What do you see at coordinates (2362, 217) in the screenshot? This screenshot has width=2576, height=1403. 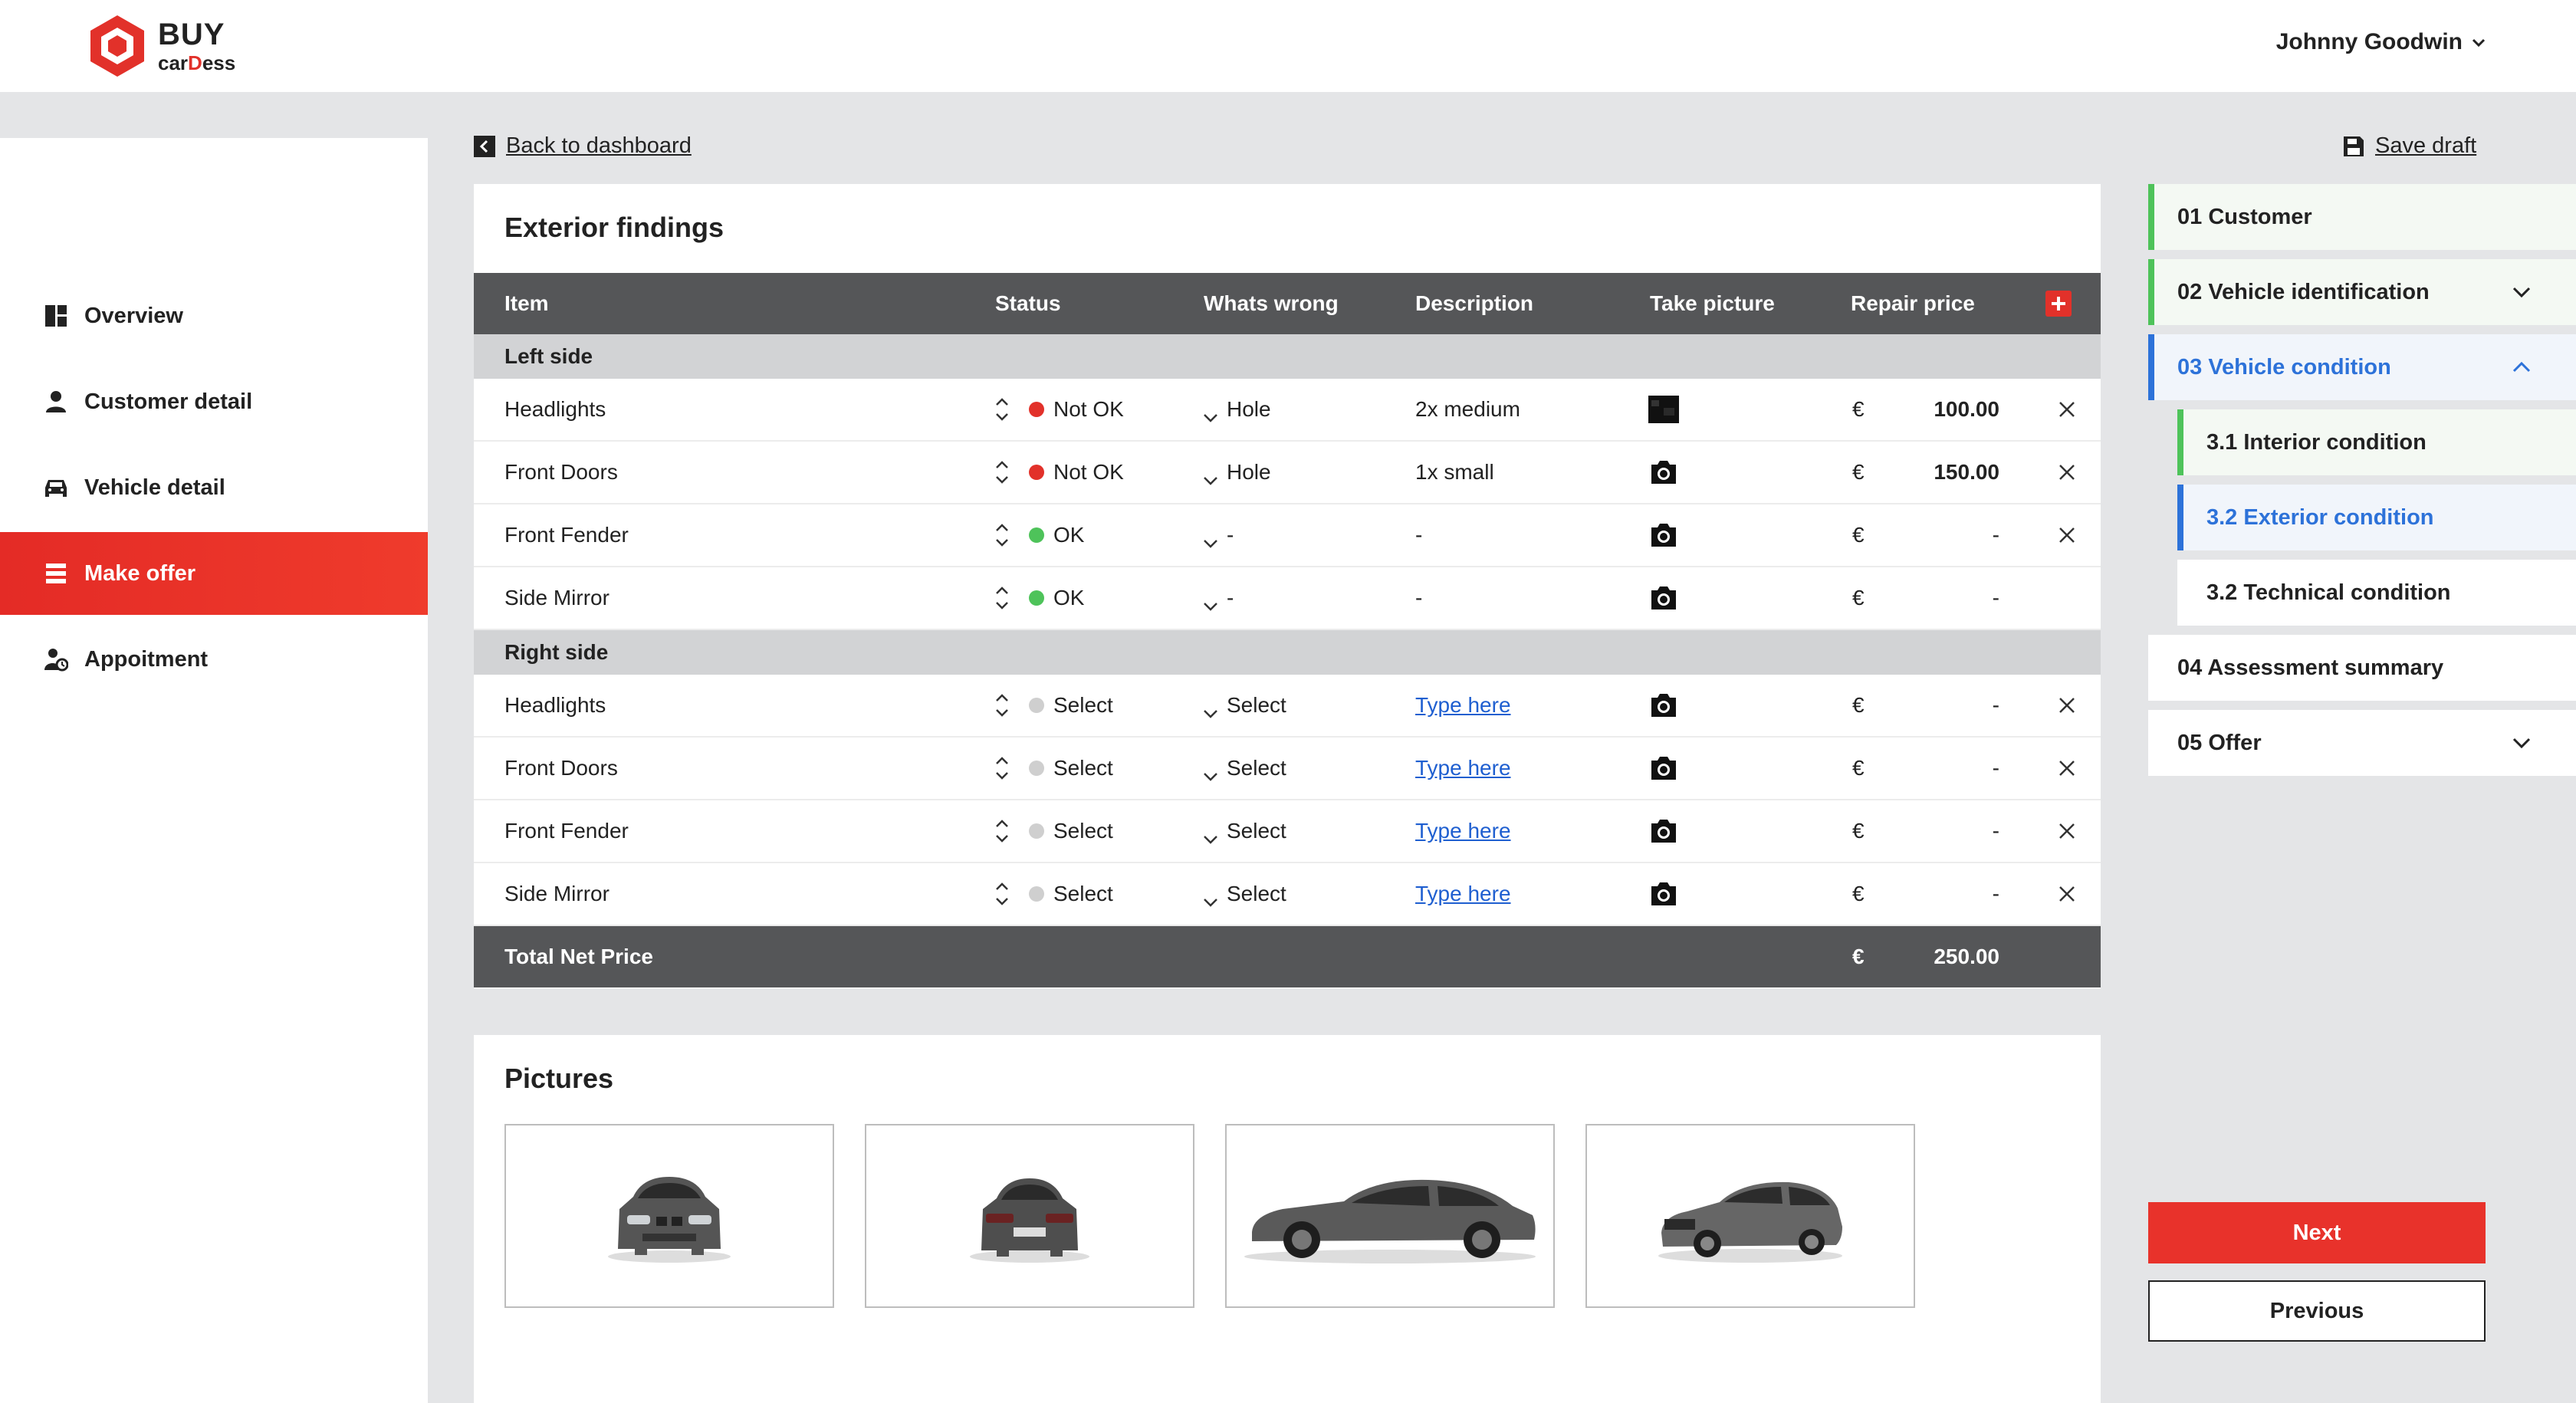 I see `step-customer: 01 Customer` at bounding box center [2362, 217].